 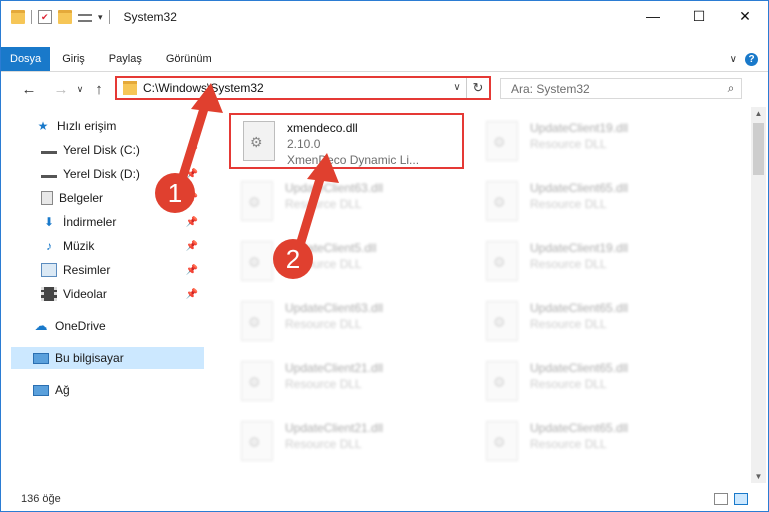 I want to click on address-path: C:\Windows\System32, so click(x=295, y=88).